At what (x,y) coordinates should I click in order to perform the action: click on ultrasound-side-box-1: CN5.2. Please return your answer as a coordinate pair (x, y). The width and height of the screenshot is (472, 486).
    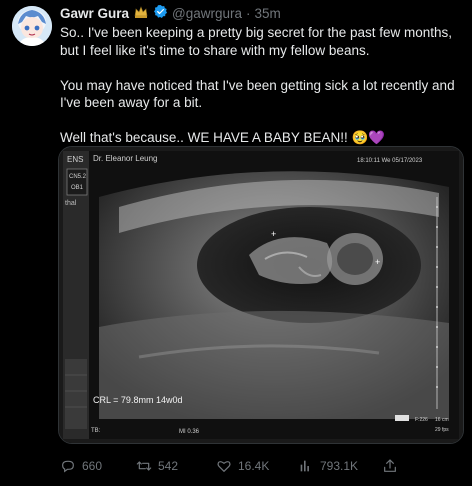
    Looking at the image, I should click on (78, 177).